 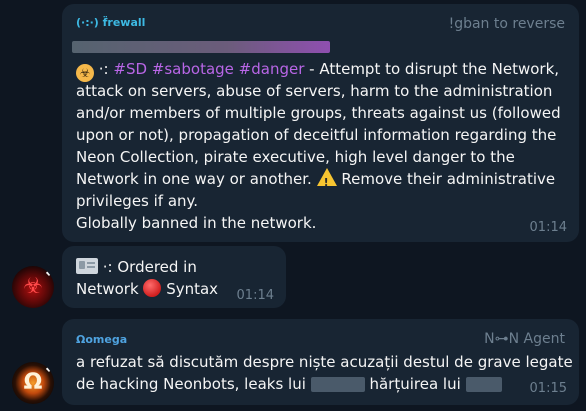 What do you see at coordinates (506, 24) in the screenshot?
I see `sender-role: !gban to reverse` at bounding box center [506, 24].